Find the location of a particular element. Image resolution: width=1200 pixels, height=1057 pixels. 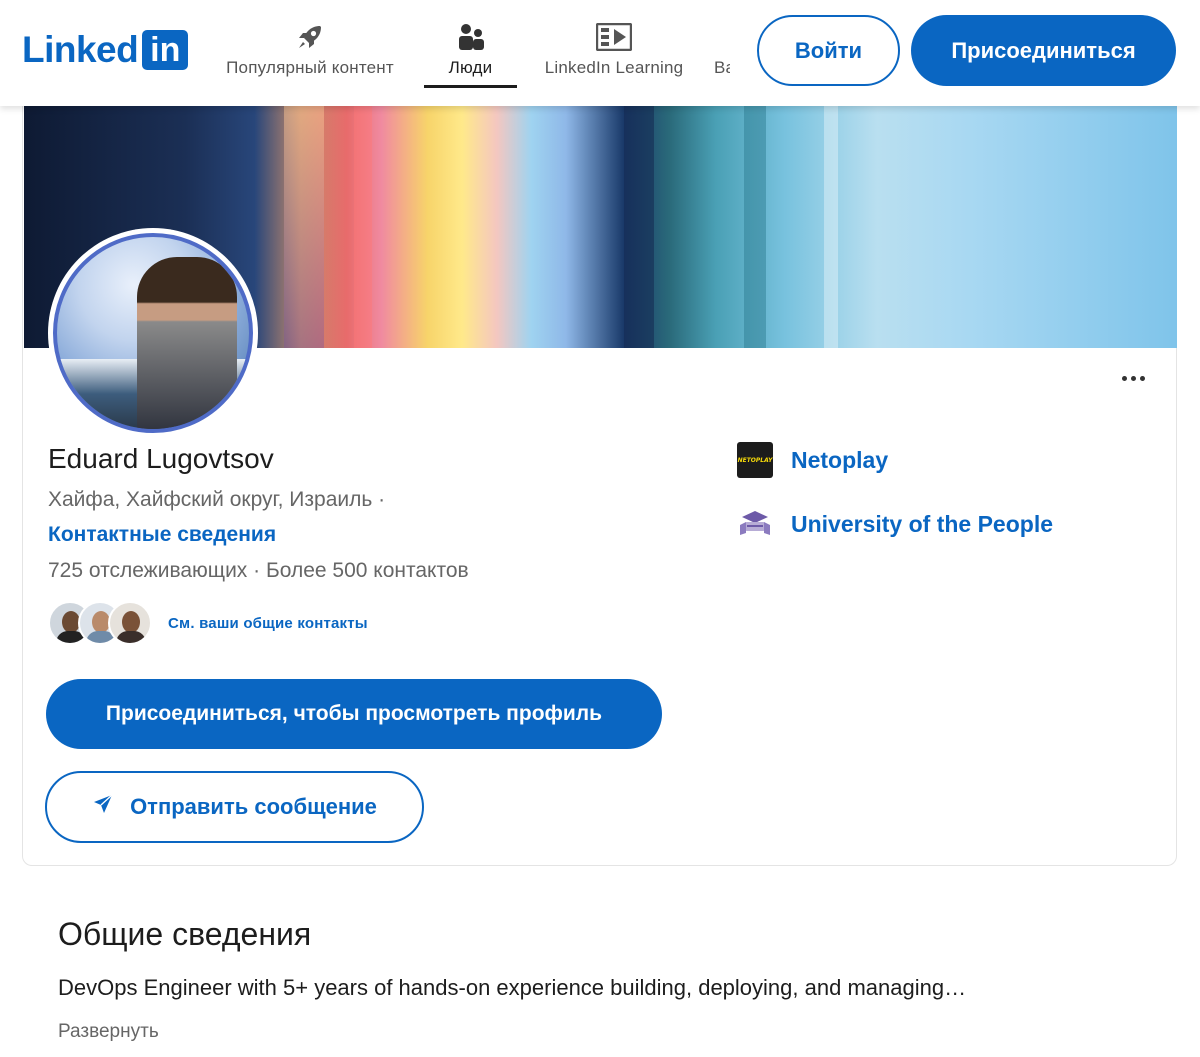

send-message-button: Отправить сообщение is located at coordinates (234, 807).